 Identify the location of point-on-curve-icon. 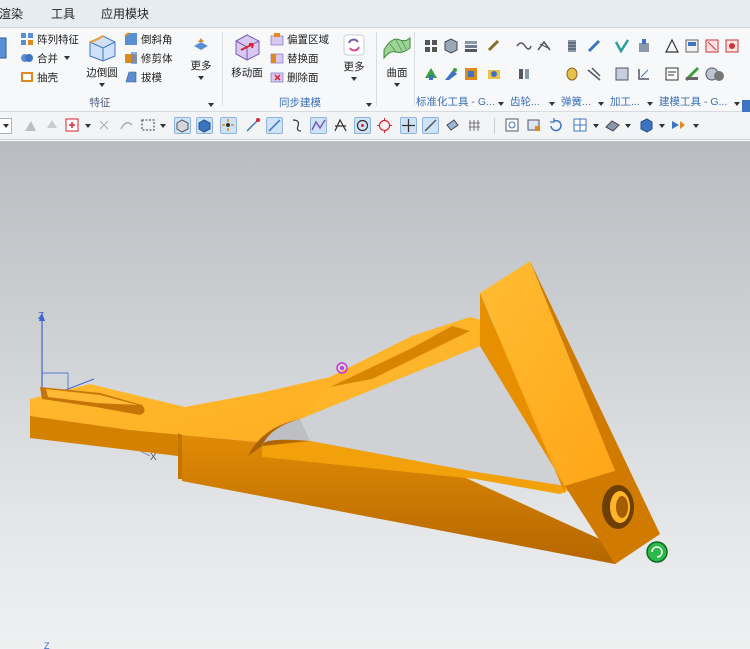
(430, 125).